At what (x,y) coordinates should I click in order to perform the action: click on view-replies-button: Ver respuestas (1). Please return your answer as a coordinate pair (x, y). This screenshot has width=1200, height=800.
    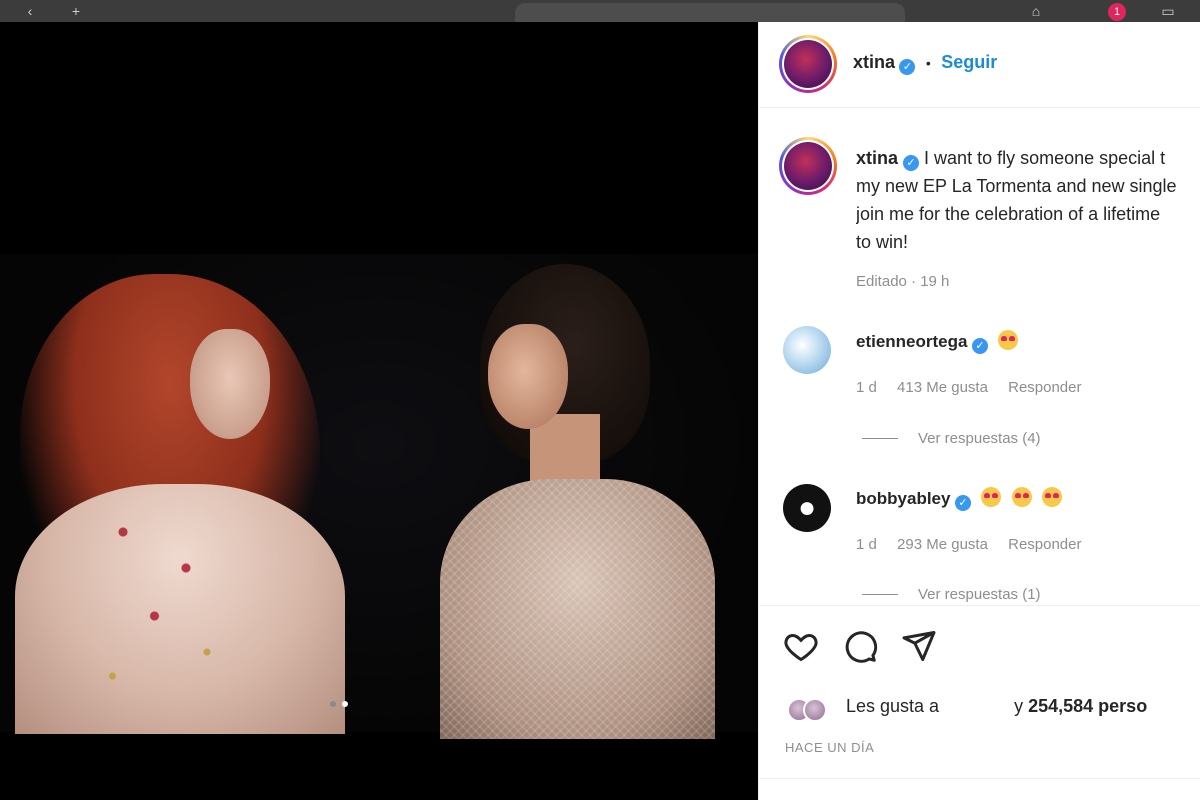
    Looking at the image, I should click on (951, 594).